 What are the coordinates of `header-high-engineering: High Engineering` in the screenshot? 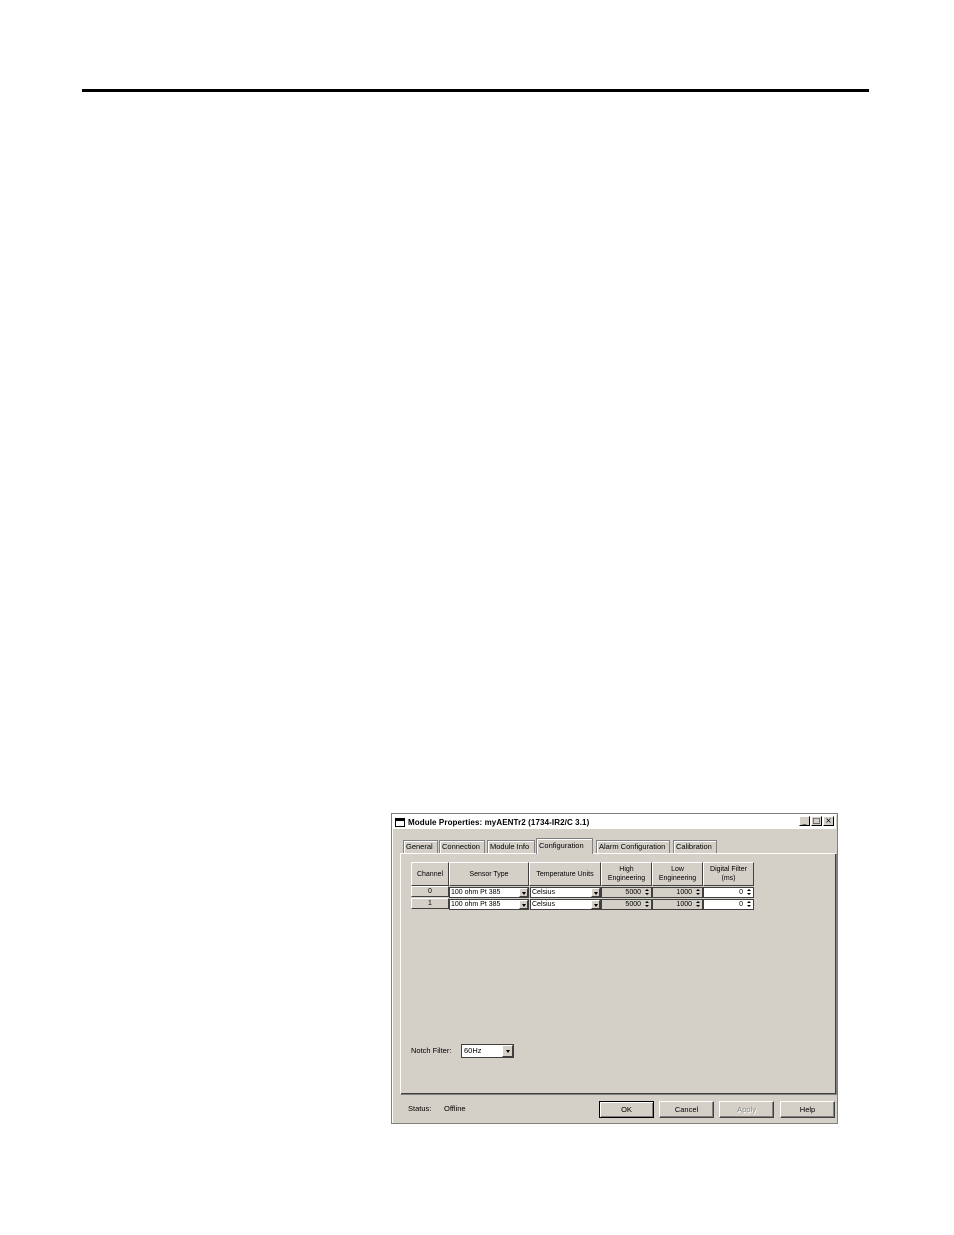 It's located at (626, 874).